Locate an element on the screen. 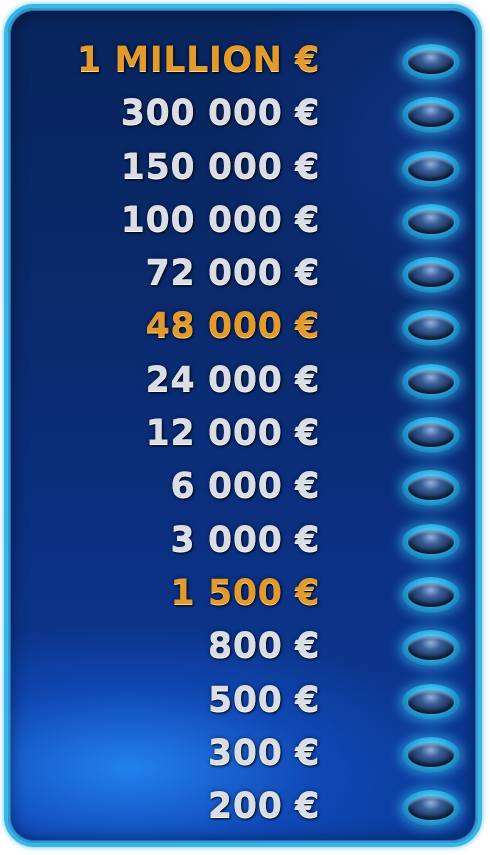  ladder-rung: 72 000 € is located at coordinates (243, 273).